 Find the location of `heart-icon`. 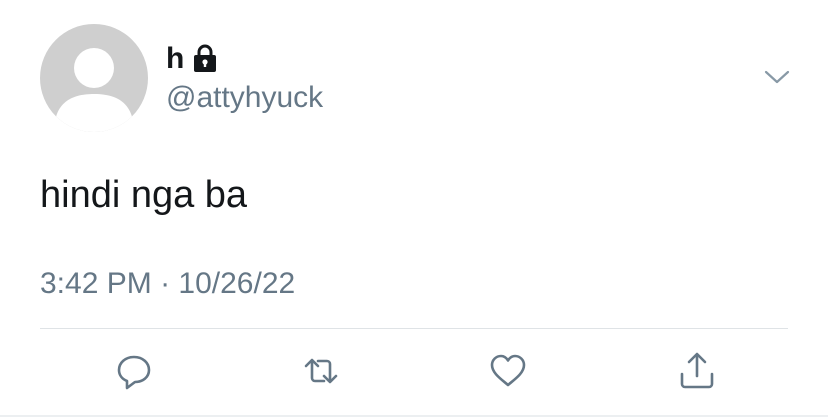

heart-icon is located at coordinates (508, 370).